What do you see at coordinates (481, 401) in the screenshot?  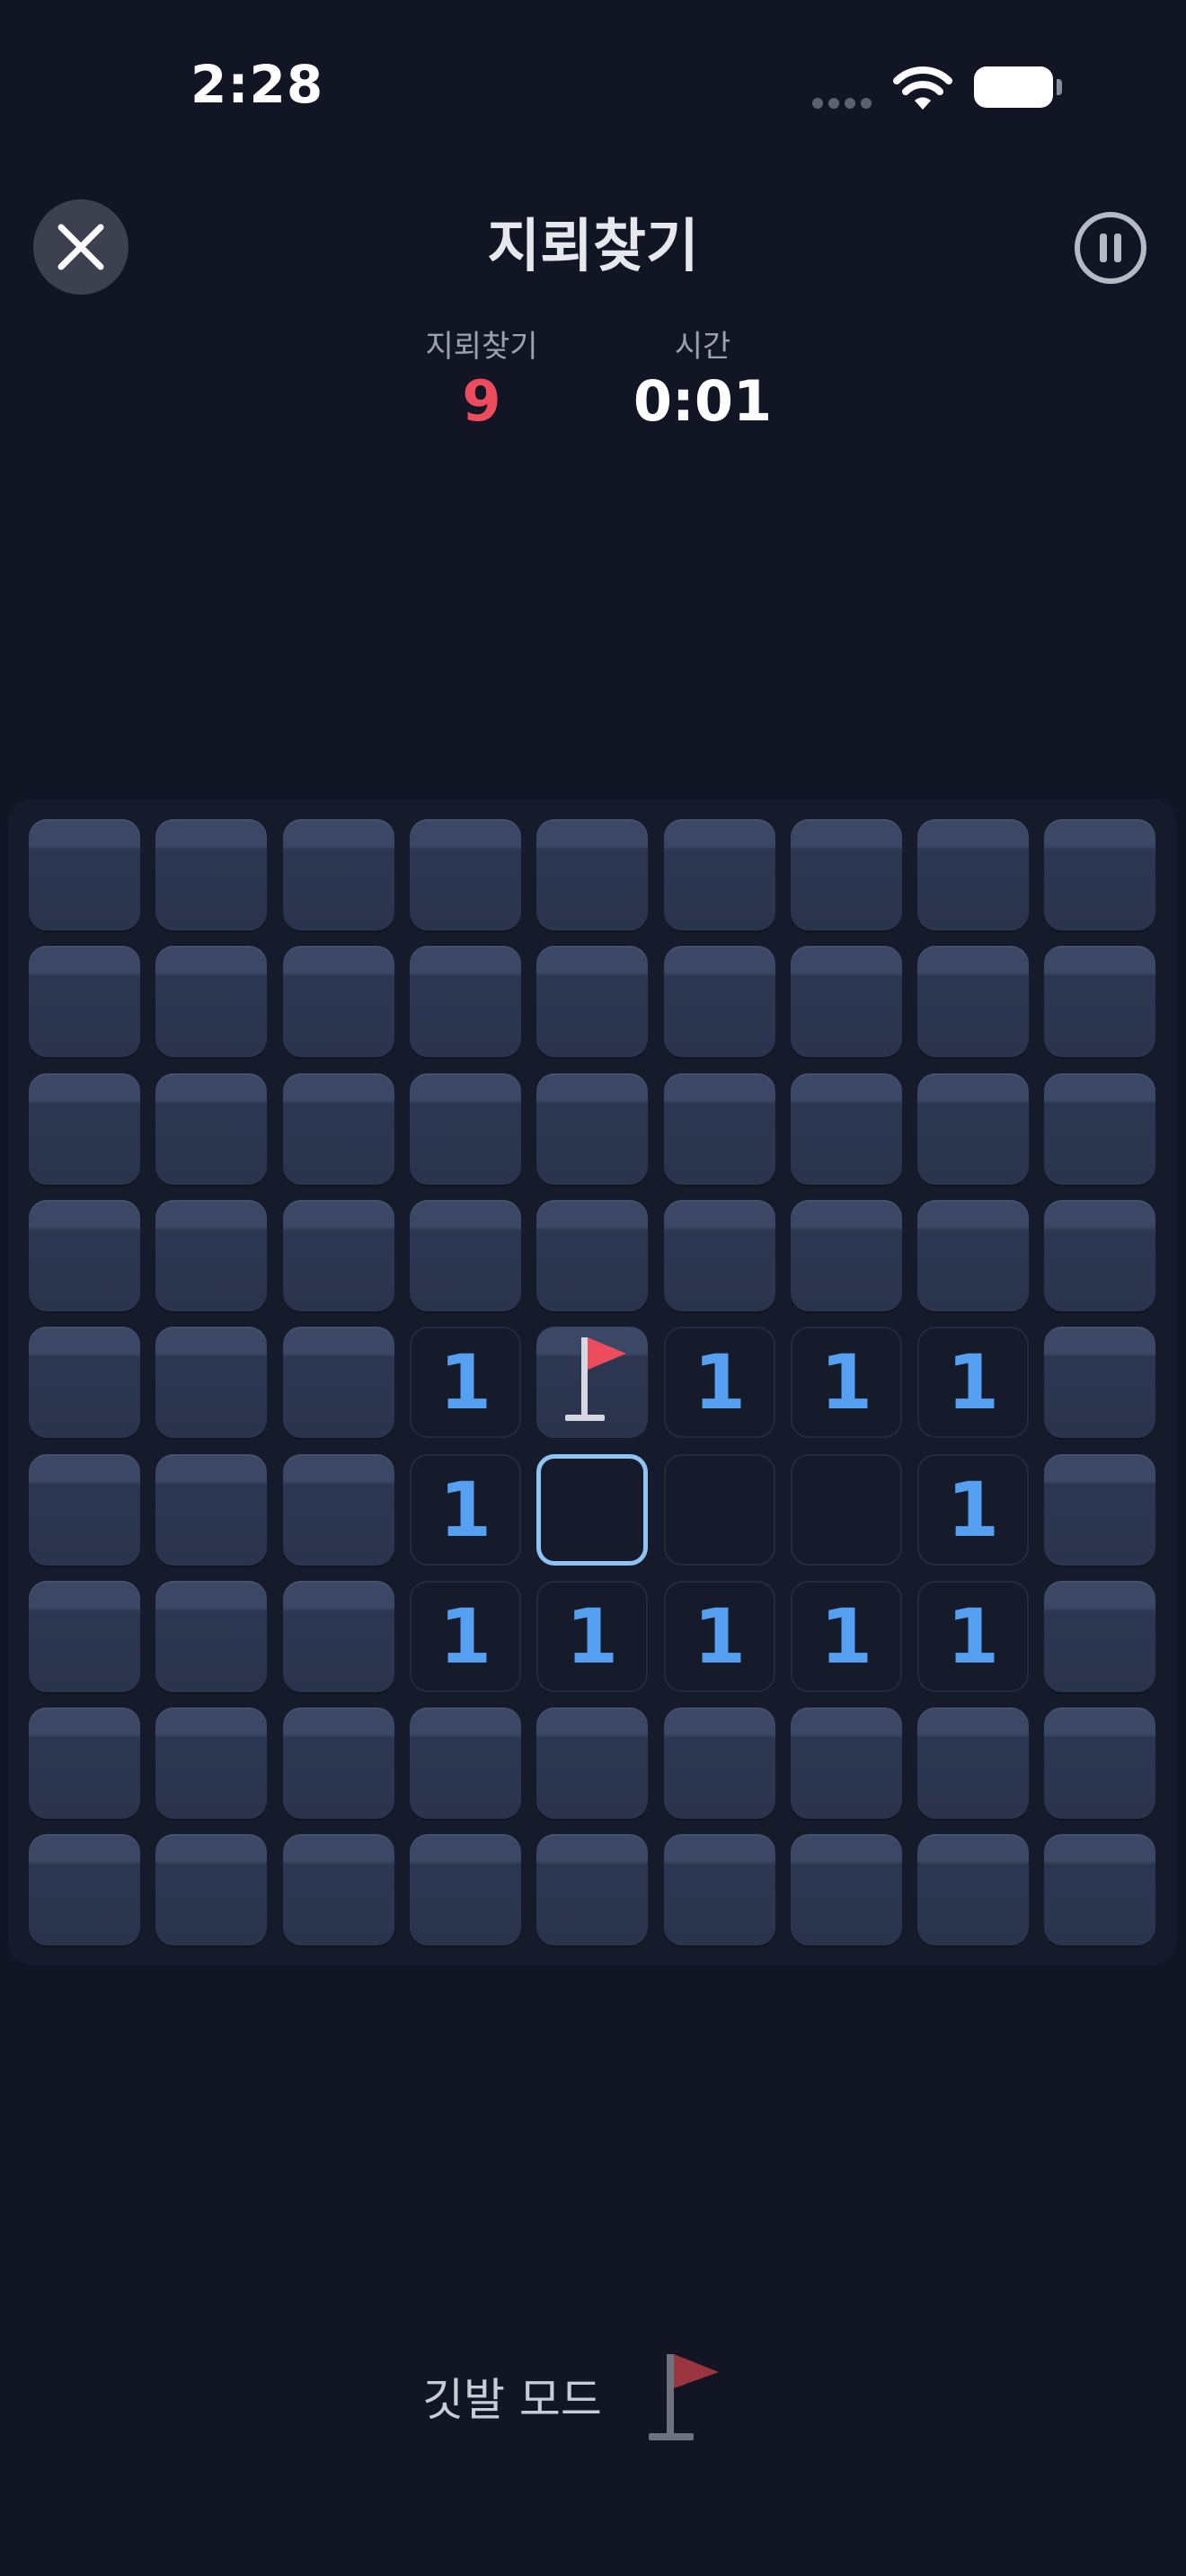 I see `mine-counter-value: 9` at bounding box center [481, 401].